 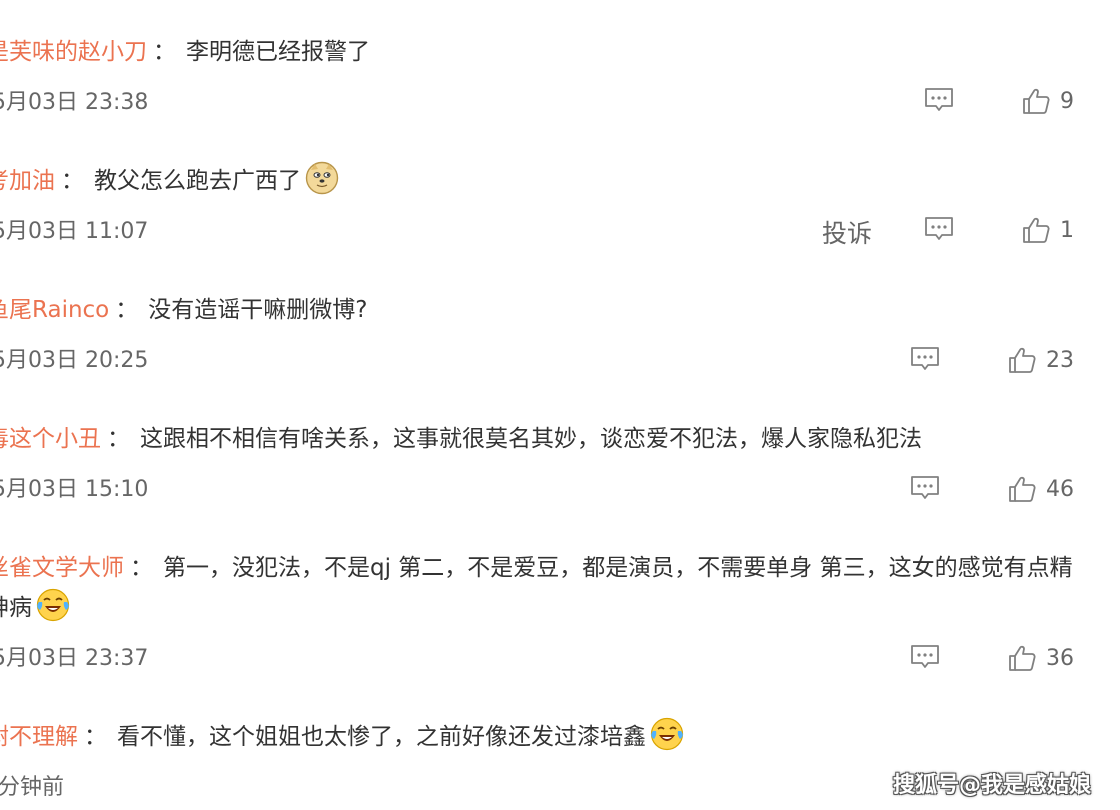 I want to click on comment-text-line: 考加油： 教父怎么跑去广西了, so click(x=548, y=181).